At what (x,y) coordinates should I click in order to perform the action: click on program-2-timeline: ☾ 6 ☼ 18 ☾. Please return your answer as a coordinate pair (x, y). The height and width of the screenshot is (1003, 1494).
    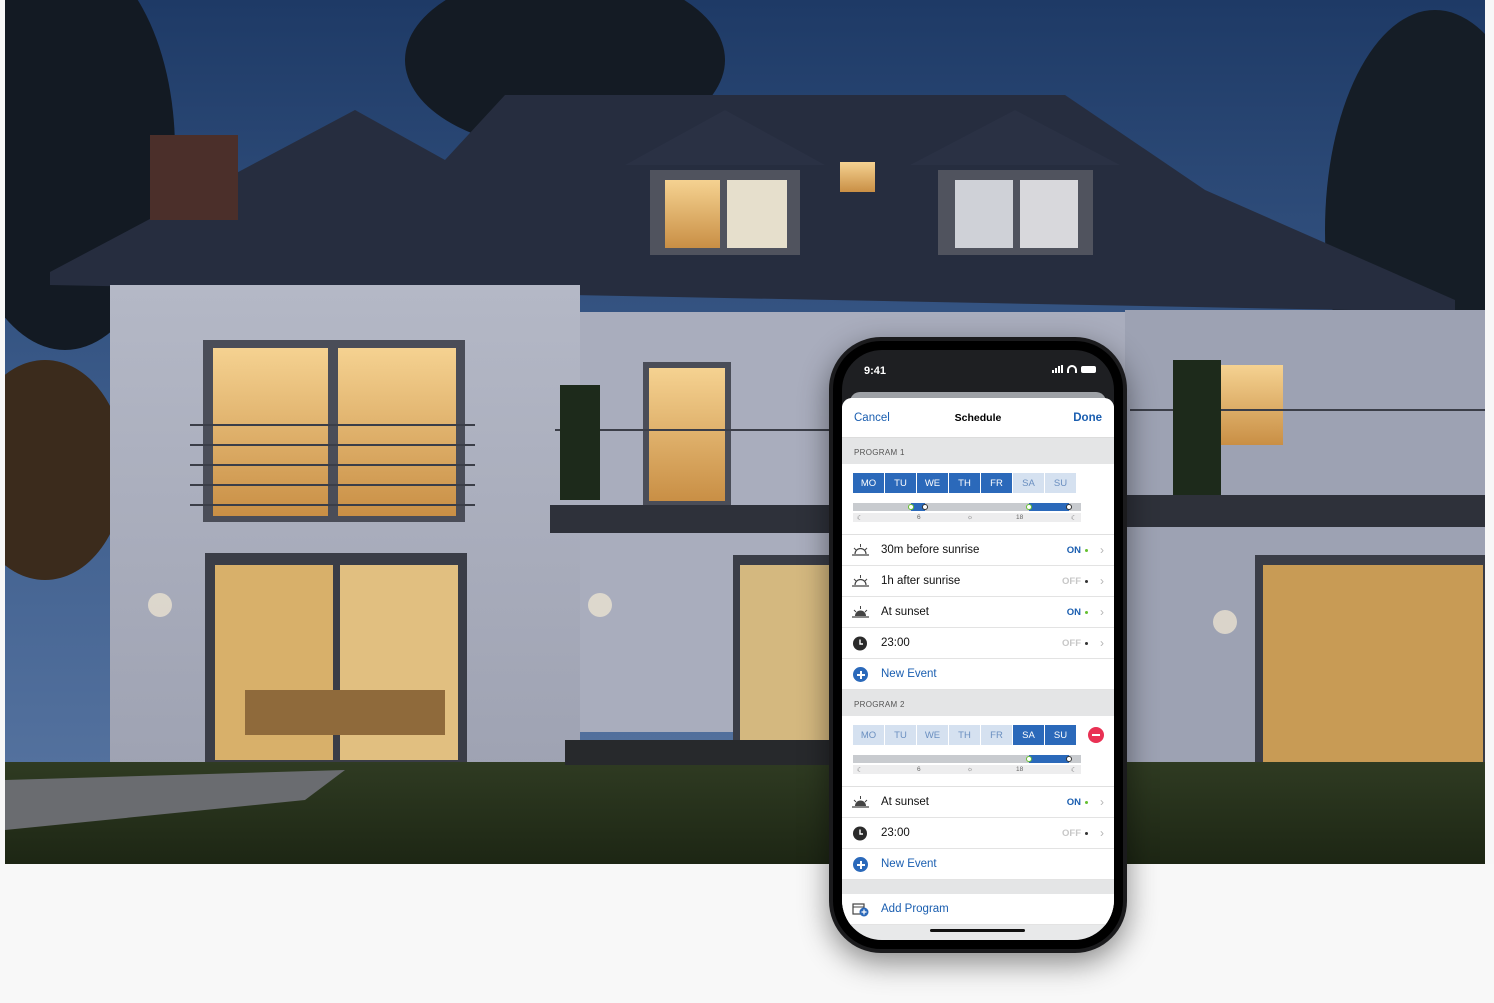
    Looking at the image, I should click on (967, 767).